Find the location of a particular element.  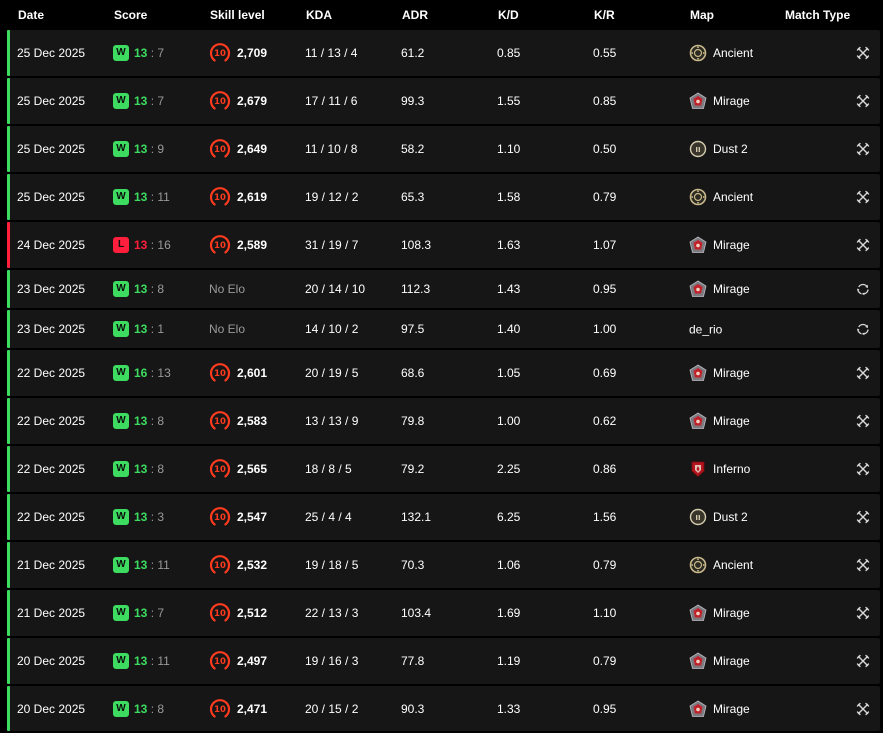

result-badge: L is located at coordinates (121, 245).